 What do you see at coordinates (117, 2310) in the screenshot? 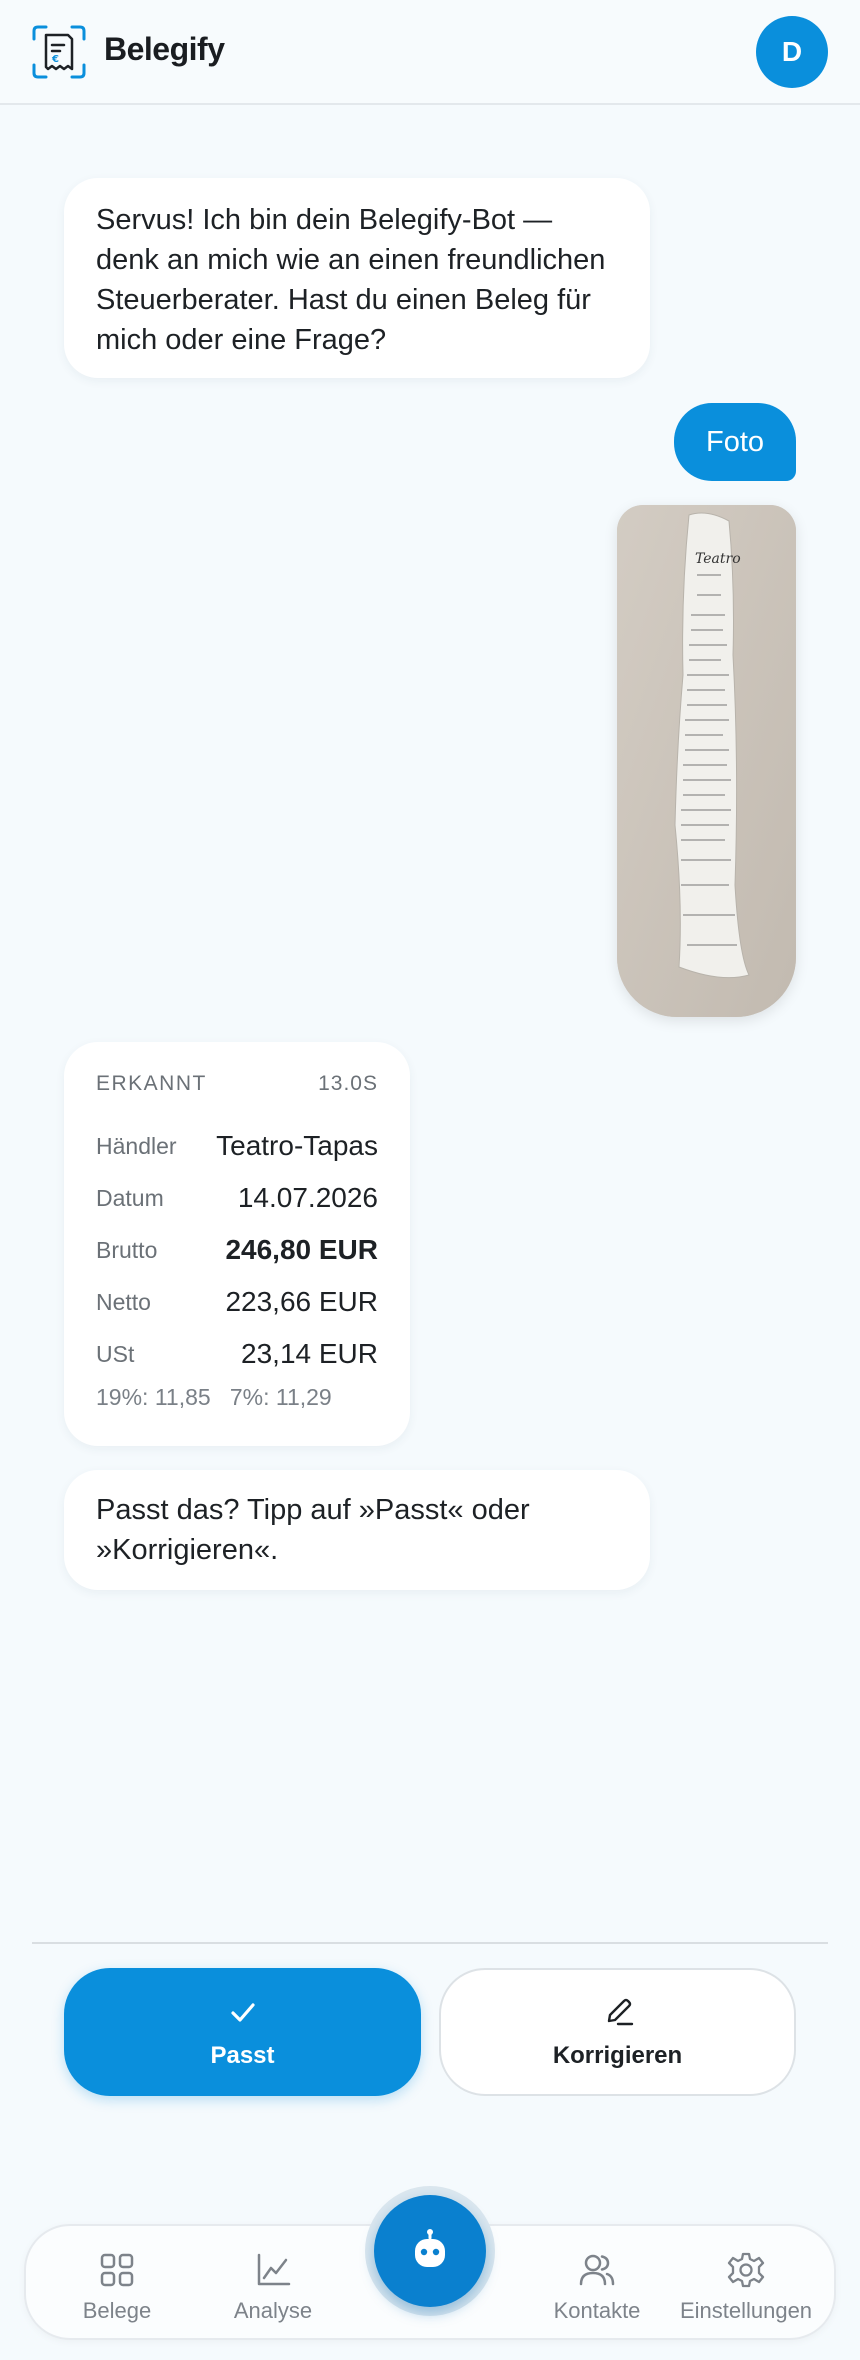
I see `nav-label-belege: Belege` at bounding box center [117, 2310].